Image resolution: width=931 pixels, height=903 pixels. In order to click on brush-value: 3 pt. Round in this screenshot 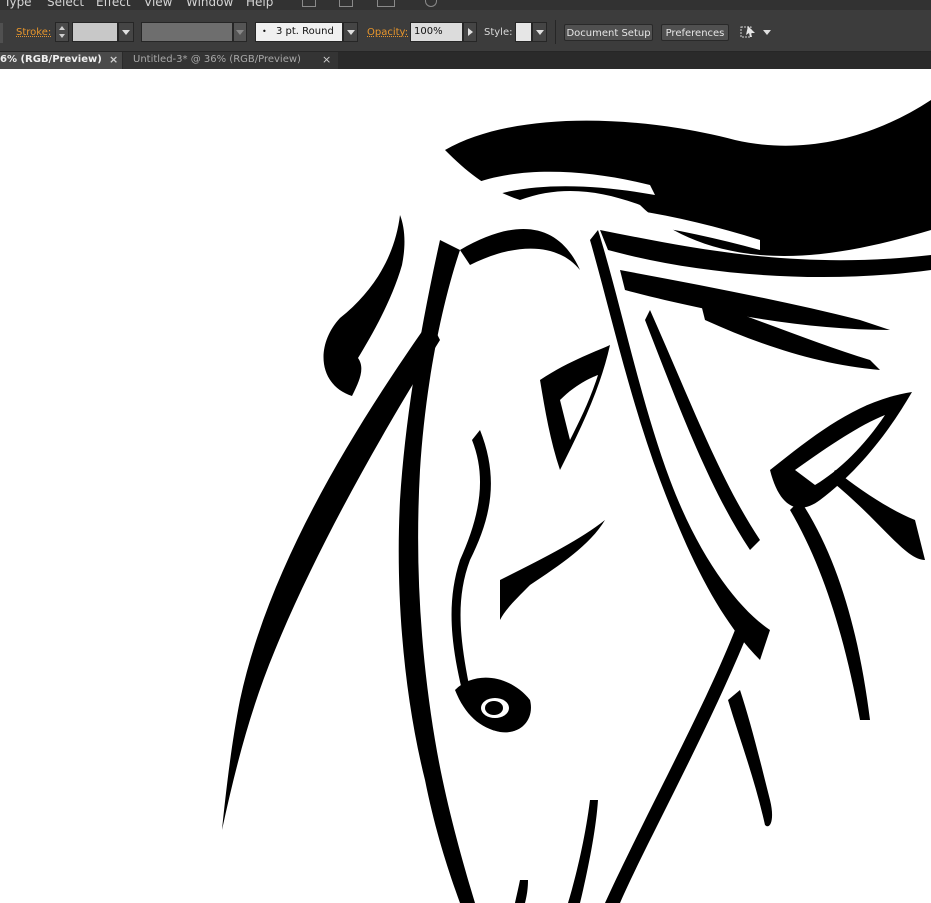, I will do `click(305, 31)`.